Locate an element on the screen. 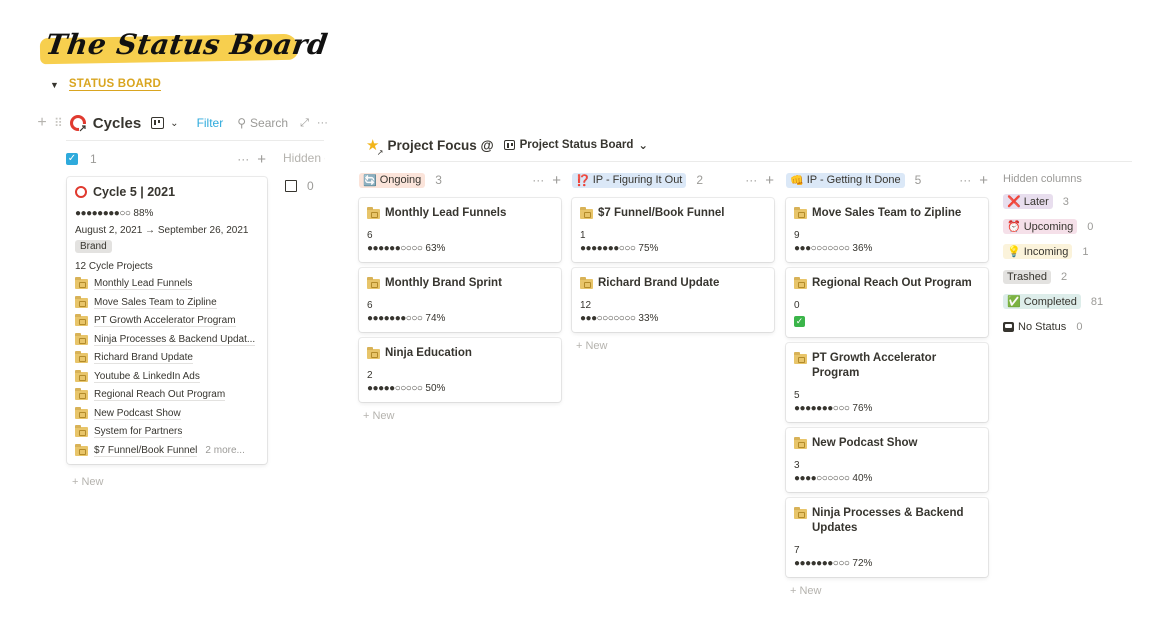 This screenshot has height=617, width=1160. status-tag: No Status is located at coordinates (1034, 327).